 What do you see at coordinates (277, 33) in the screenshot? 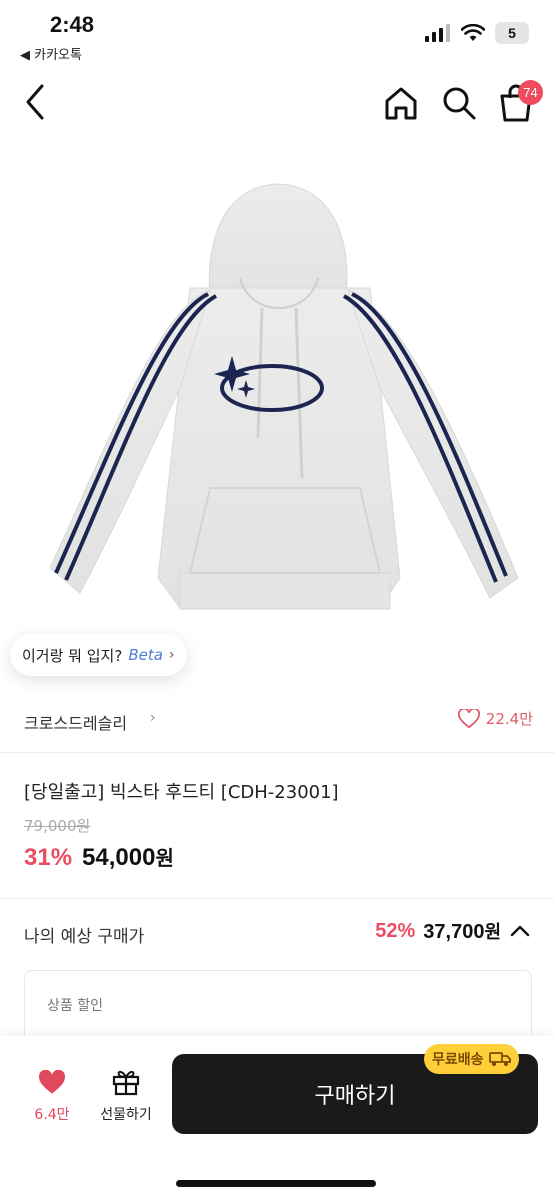
I see `status-bar: 2:48 ◀ 카카오톡 5` at bounding box center [277, 33].